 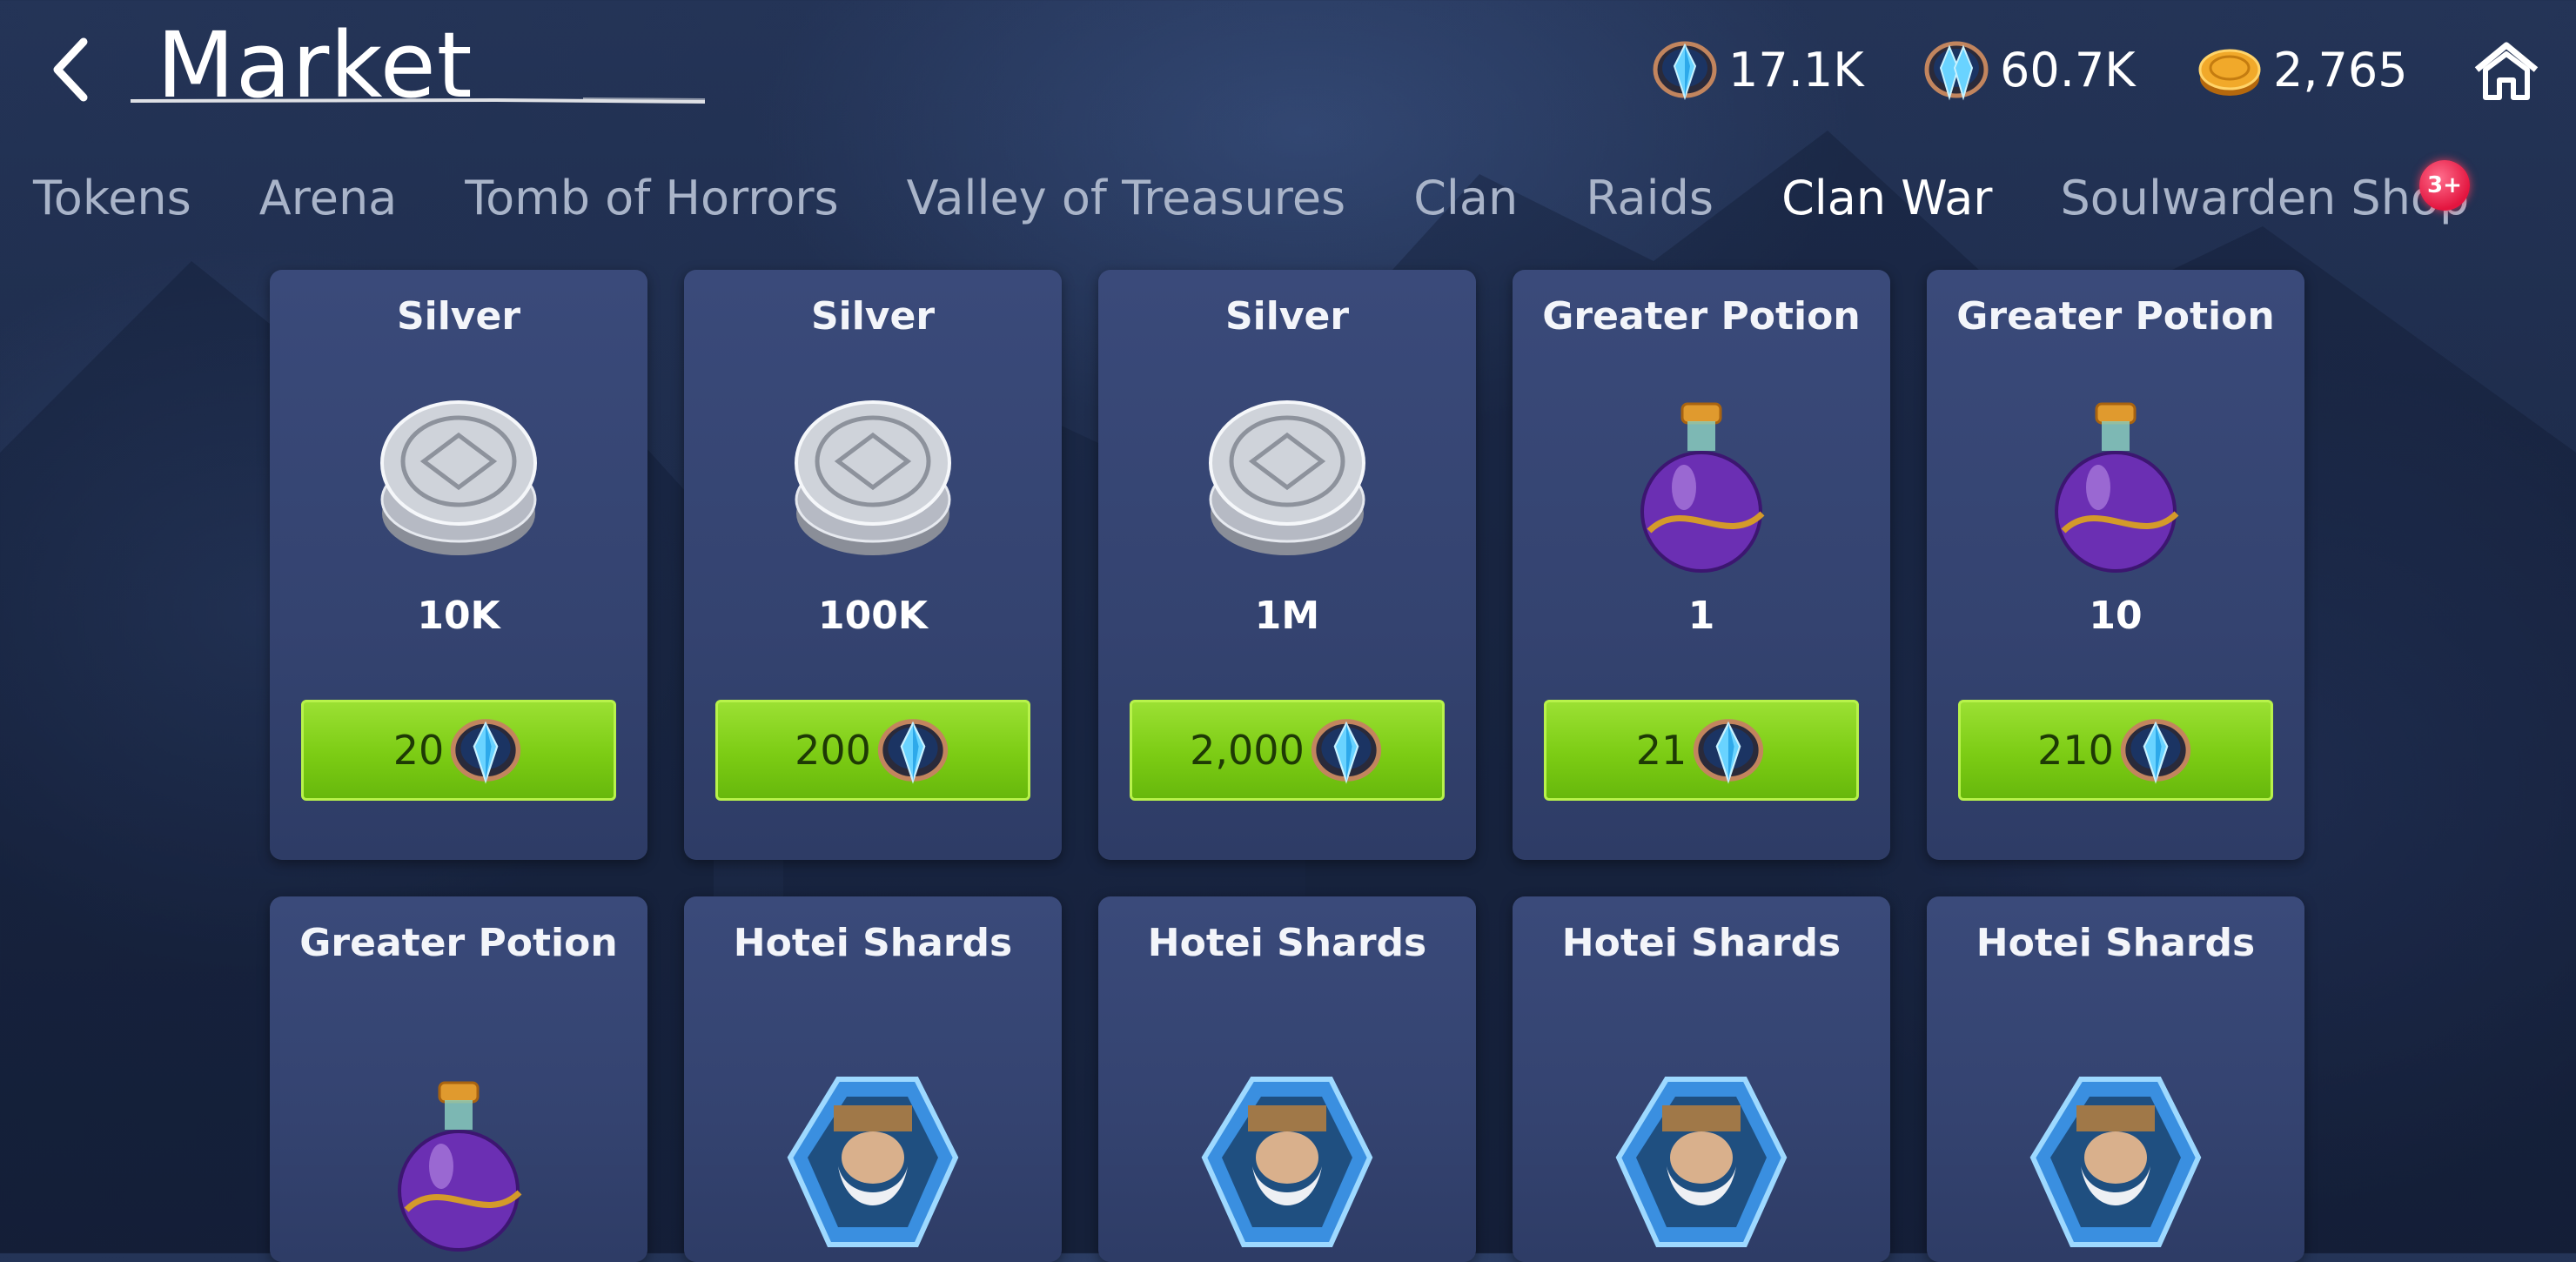 I want to click on tab-tomb-of-horrors: Tomb of Horrors, so click(x=651, y=198).